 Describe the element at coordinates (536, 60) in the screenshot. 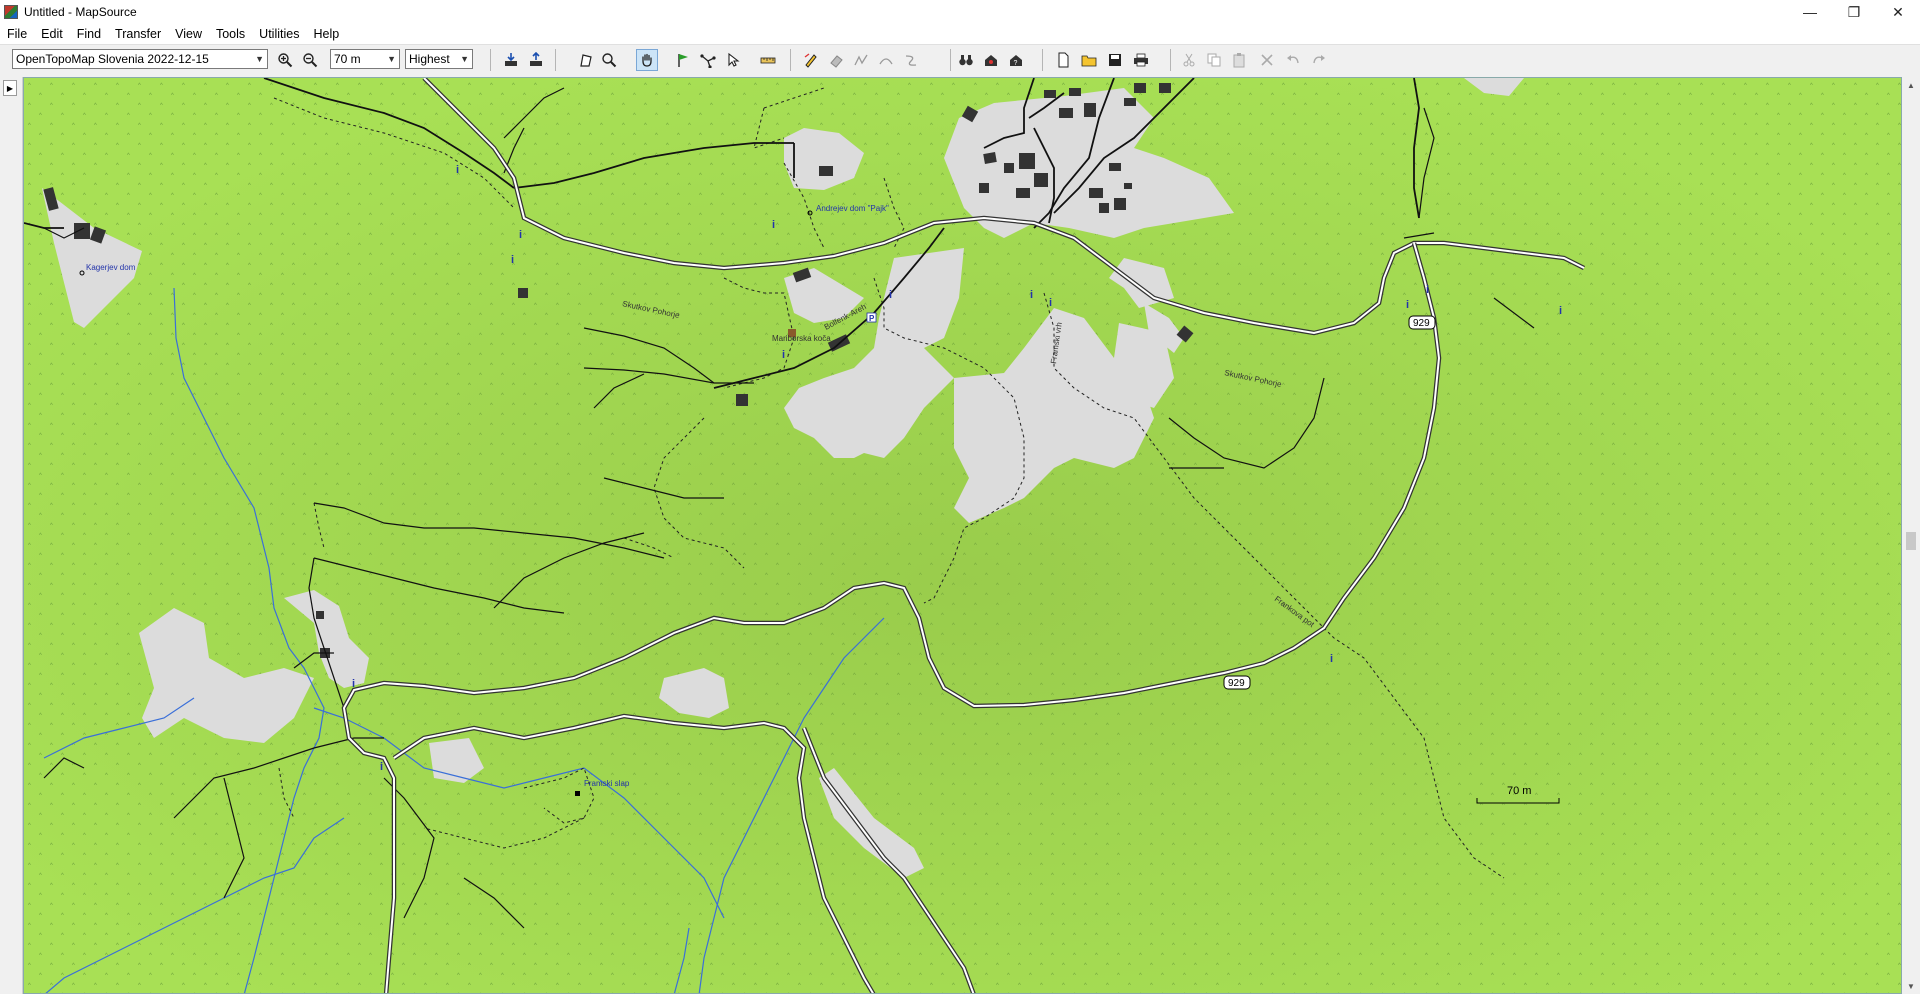

I see `send-to-device-button` at that location.